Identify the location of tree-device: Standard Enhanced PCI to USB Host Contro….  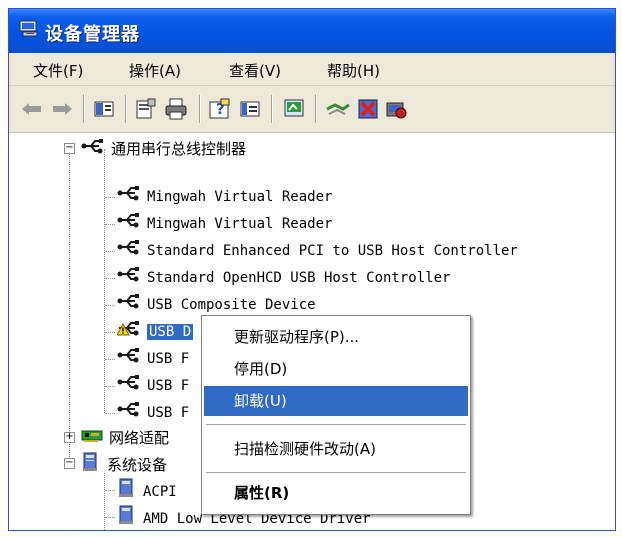
(317, 251).